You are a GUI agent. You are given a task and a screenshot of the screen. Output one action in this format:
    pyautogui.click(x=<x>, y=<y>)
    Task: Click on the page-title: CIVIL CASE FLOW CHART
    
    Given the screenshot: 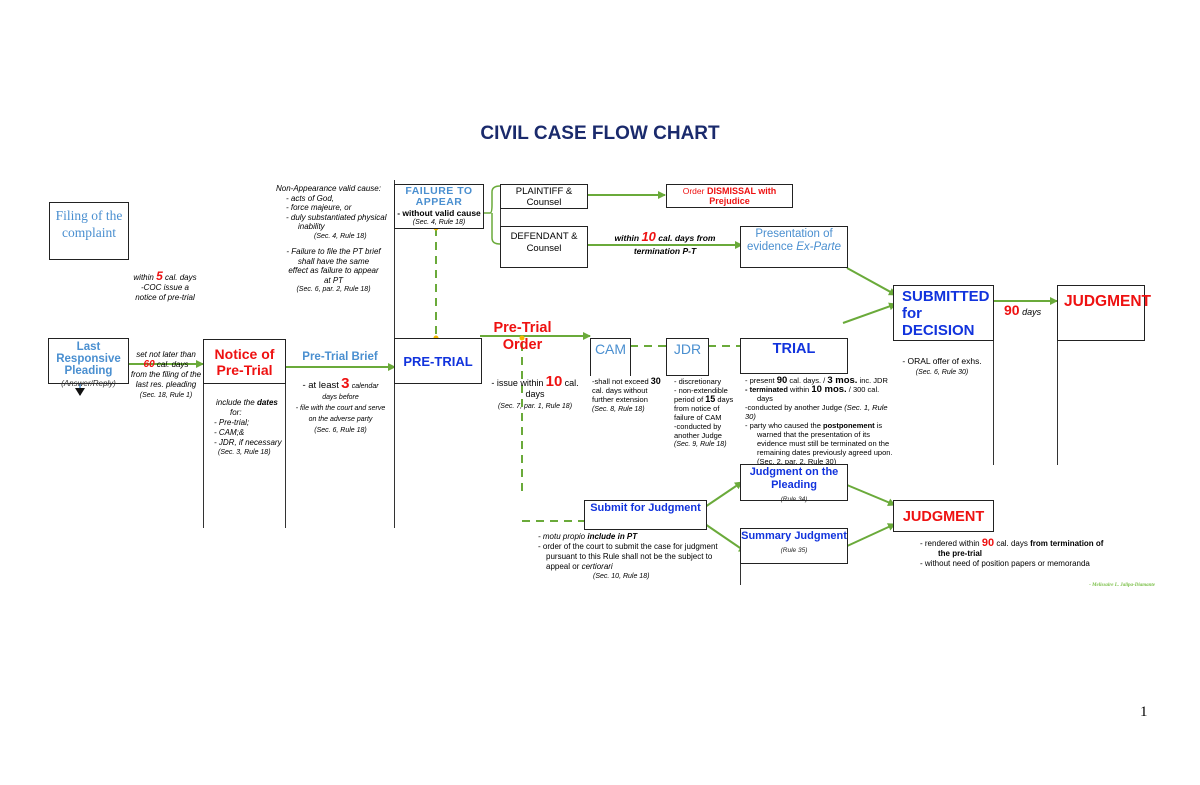 What is the action you would take?
    pyautogui.click(x=600, y=133)
    